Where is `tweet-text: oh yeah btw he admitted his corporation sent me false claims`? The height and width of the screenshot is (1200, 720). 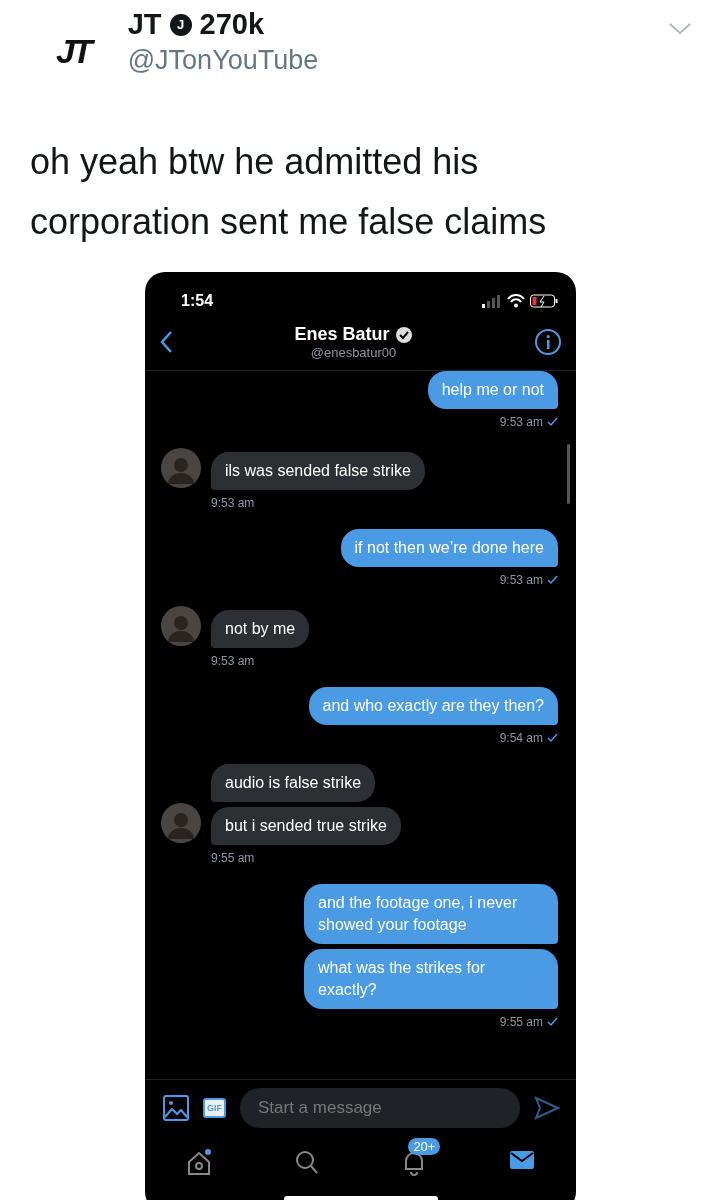 tweet-text: oh yeah btw he admitted his corporation sent me false claims is located at coordinates (288, 192).